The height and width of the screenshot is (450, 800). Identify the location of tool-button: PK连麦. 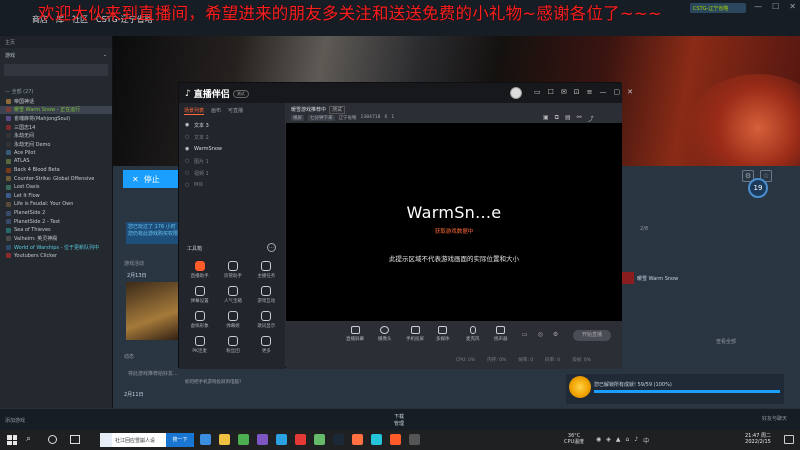
(199, 345).